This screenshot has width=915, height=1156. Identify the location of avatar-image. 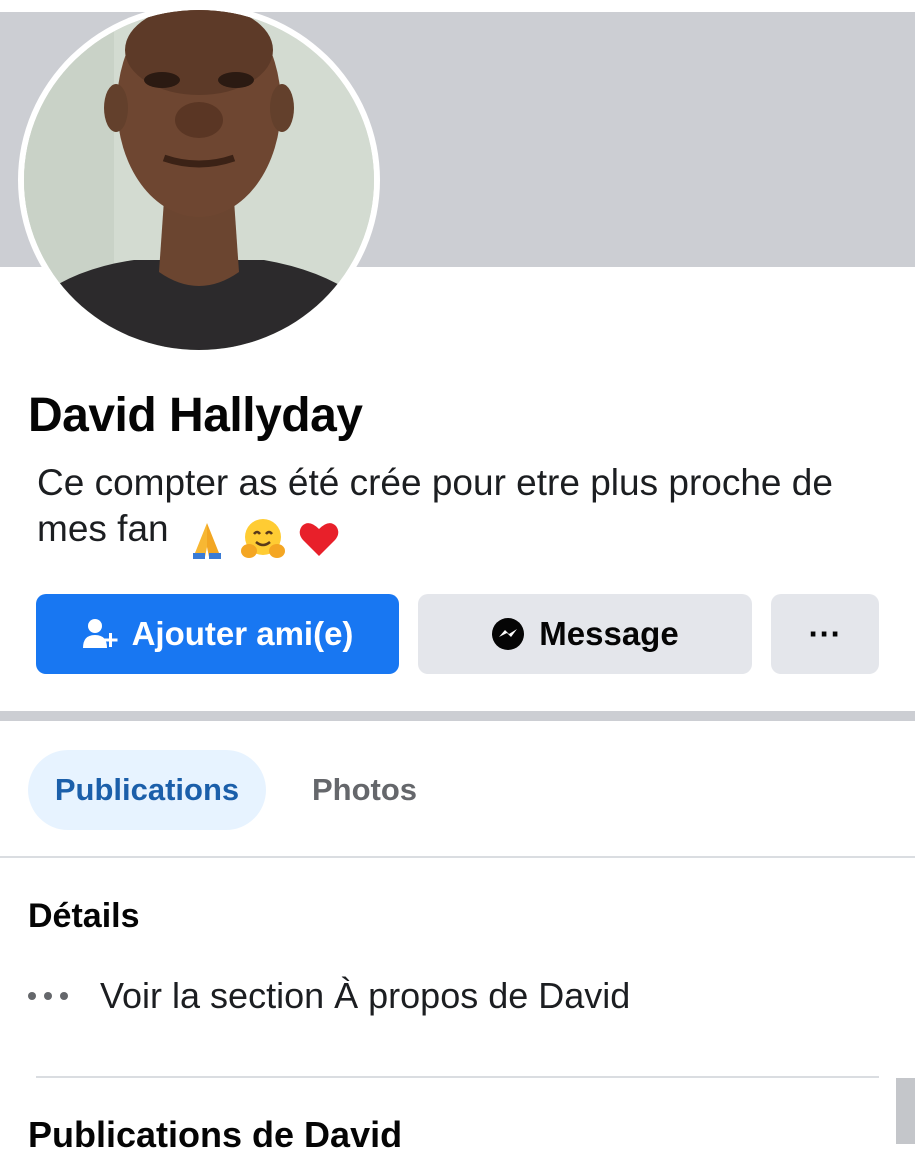
(199, 180).